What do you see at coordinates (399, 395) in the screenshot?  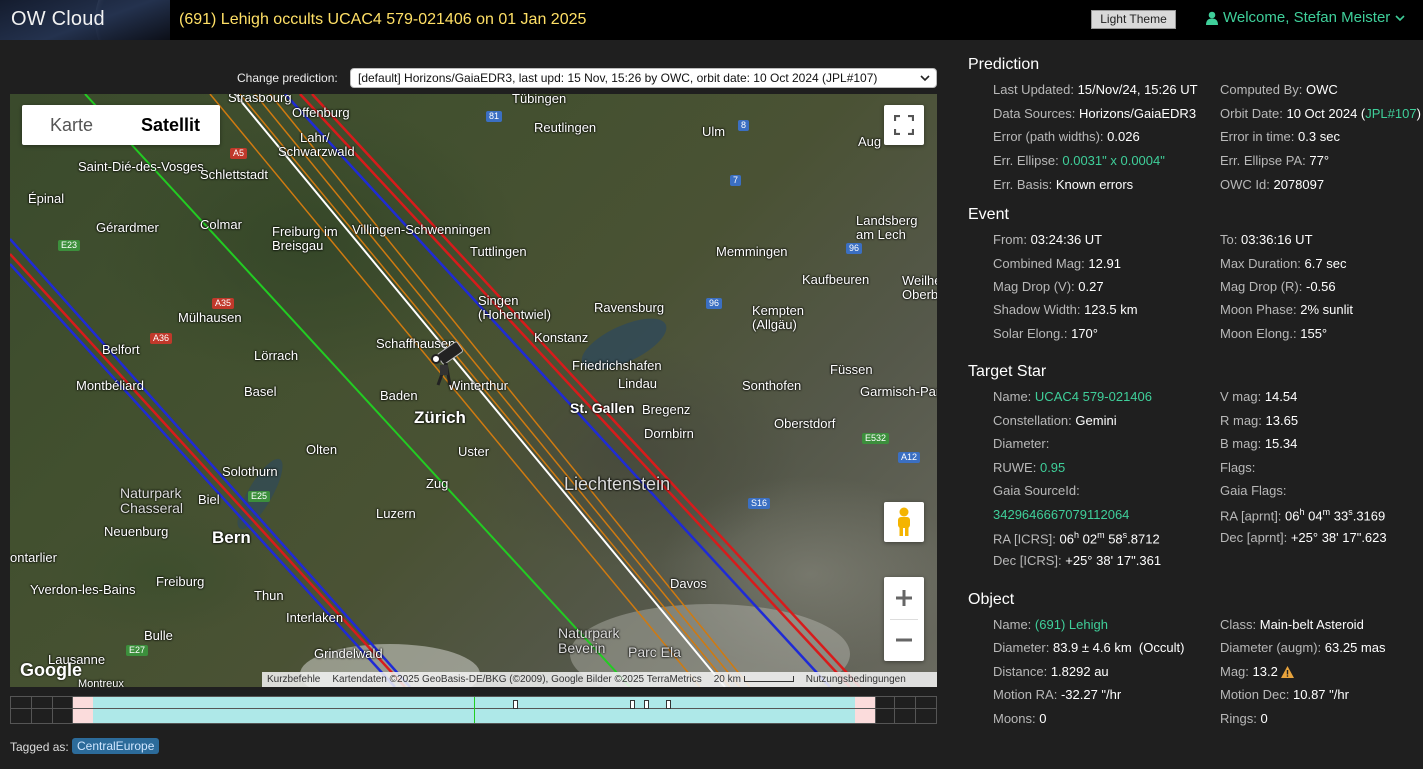 I see `city-label: Baden` at bounding box center [399, 395].